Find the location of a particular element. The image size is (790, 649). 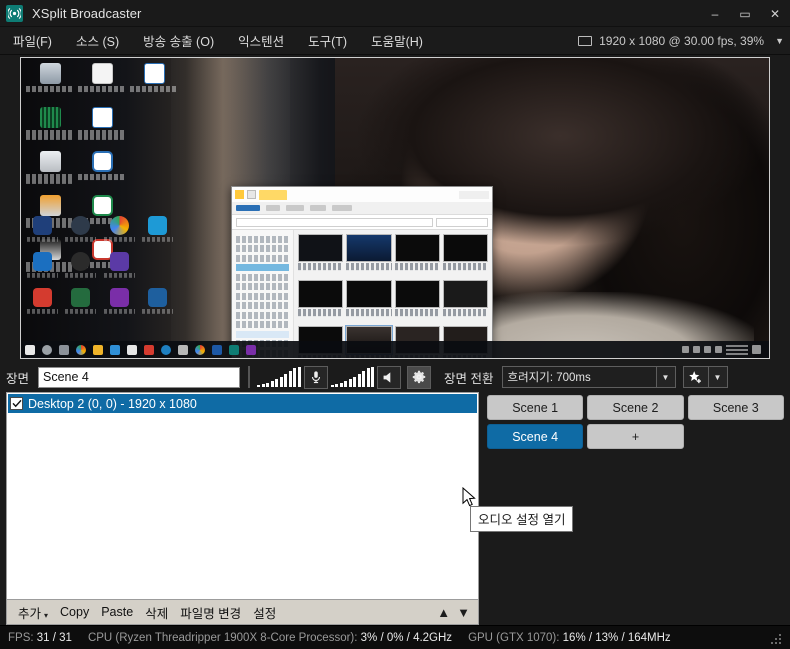

star-options-chevron-icon: ▼ is located at coordinates (718, 377).